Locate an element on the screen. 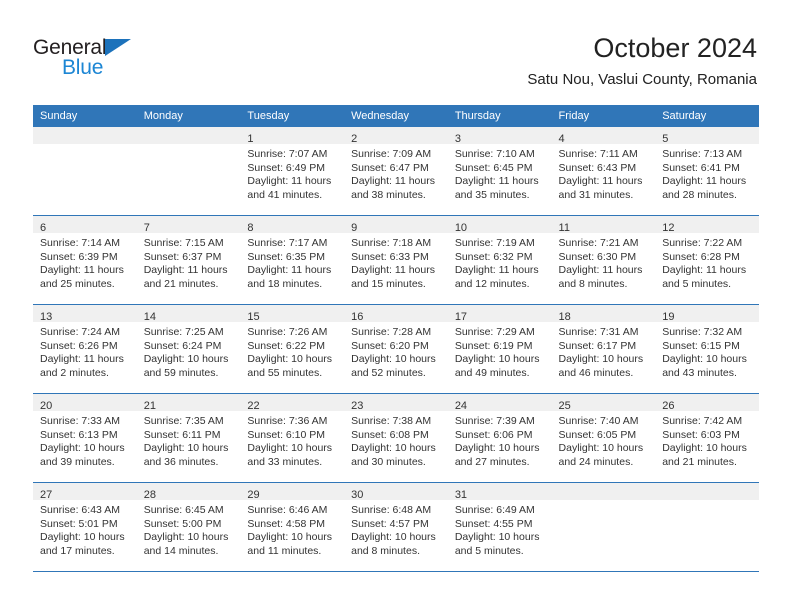 The width and height of the screenshot is (792, 612). sunrise-text: Sunrise: 7:07 AM is located at coordinates (287, 154).